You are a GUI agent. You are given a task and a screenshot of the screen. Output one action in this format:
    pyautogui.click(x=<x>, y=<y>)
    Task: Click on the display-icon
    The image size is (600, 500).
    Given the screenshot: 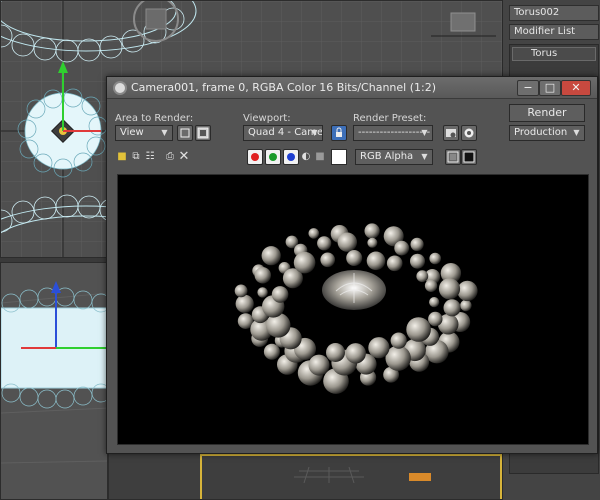 What is the action you would take?
    pyautogui.click(x=469, y=157)
    